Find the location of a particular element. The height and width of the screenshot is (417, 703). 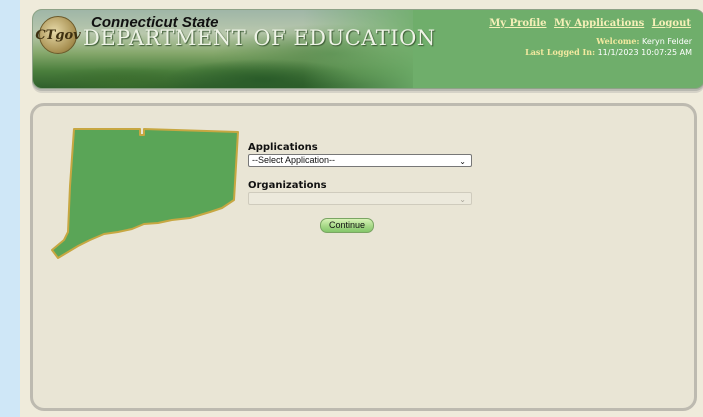

my-applications-link: My Applications is located at coordinates (599, 23).